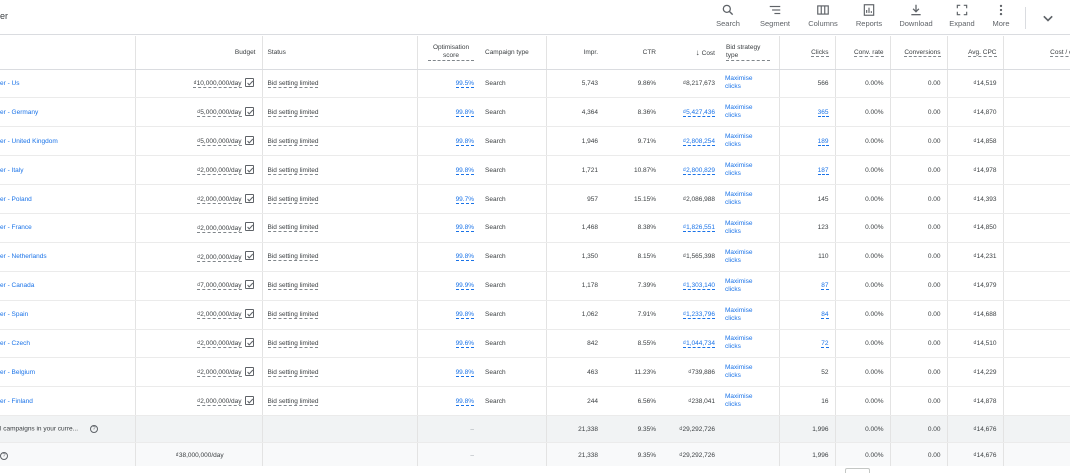 The height and width of the screenshot is (473, 1070). What do you see at coordinates (825, 343) in the screenshot?
I see `clicks-value: 72` at bounding box center [825, 343].